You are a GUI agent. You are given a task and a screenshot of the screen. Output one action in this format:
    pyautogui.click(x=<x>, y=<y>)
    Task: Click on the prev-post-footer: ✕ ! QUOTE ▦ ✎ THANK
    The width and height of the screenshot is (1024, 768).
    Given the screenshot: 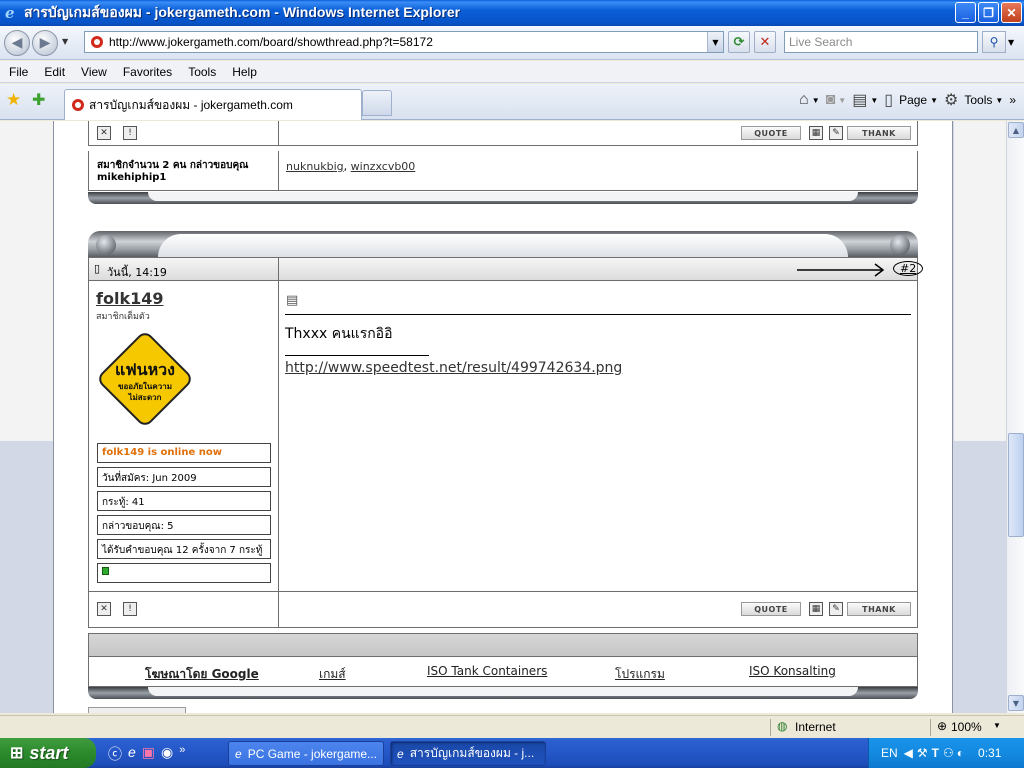 What is the action you would take?
    pyautogui.click(x=503, y=133)
    